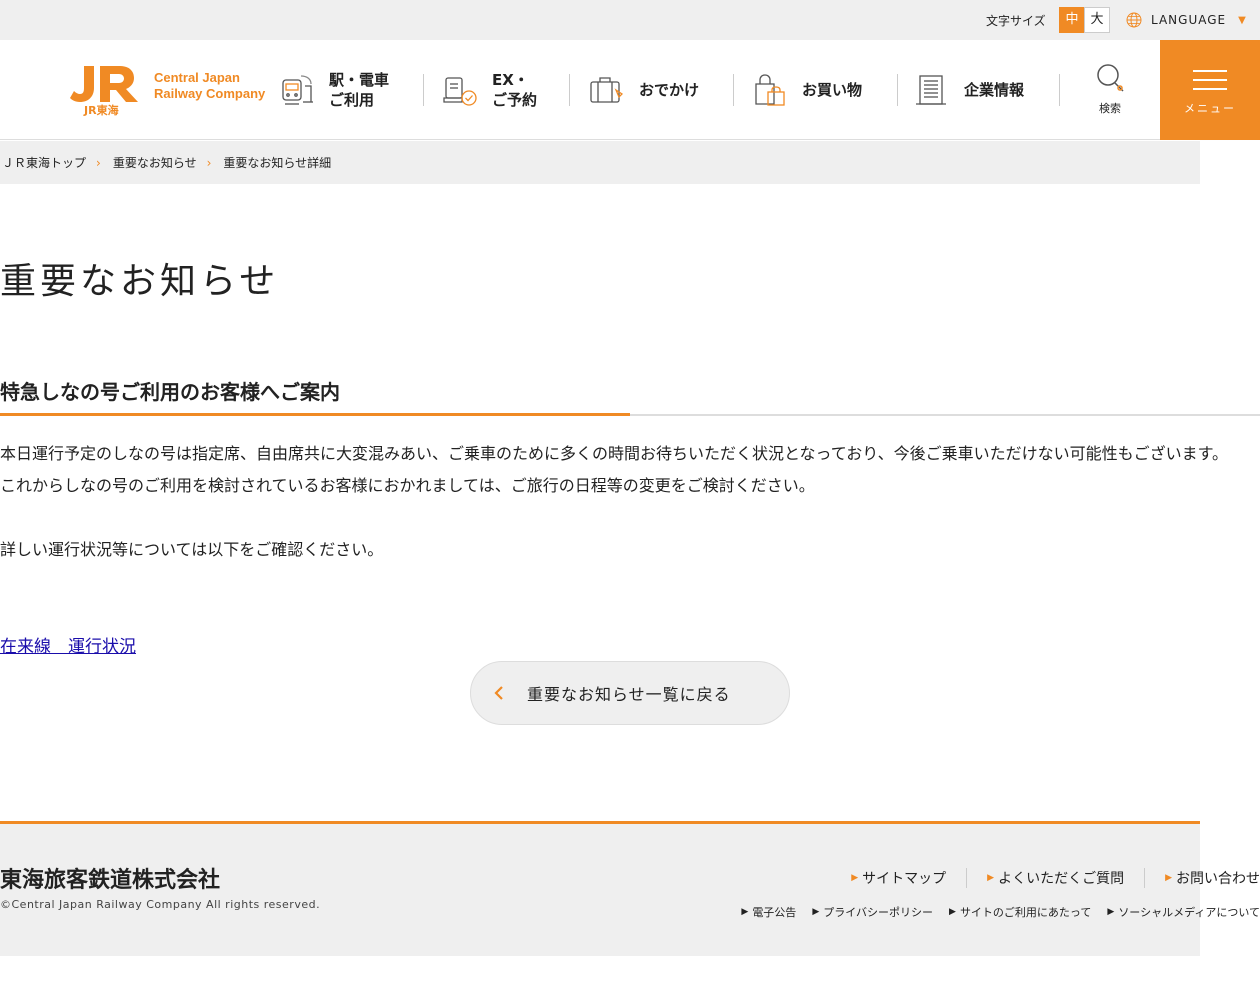 Image resolution: width=1260 pixels, height=1000 pixels. I want to click on menu-label: メニュー, so click(1210, 108).